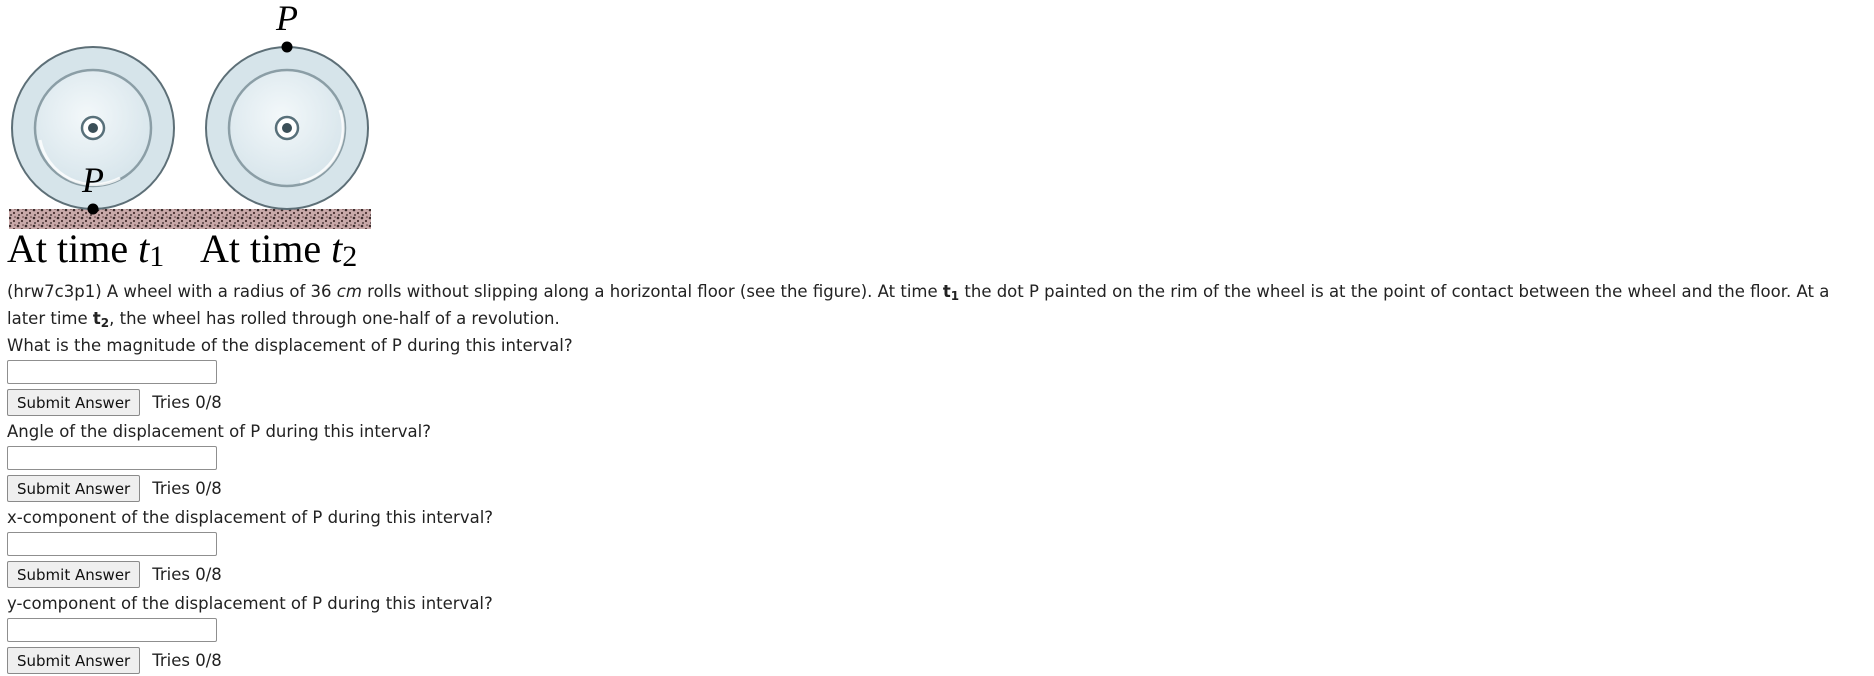 The width and height of the screenshot is (1874, 676). Describe the element at coordinates (112, 630) in the screenshot. I see `answer-input-y-component` at that location.